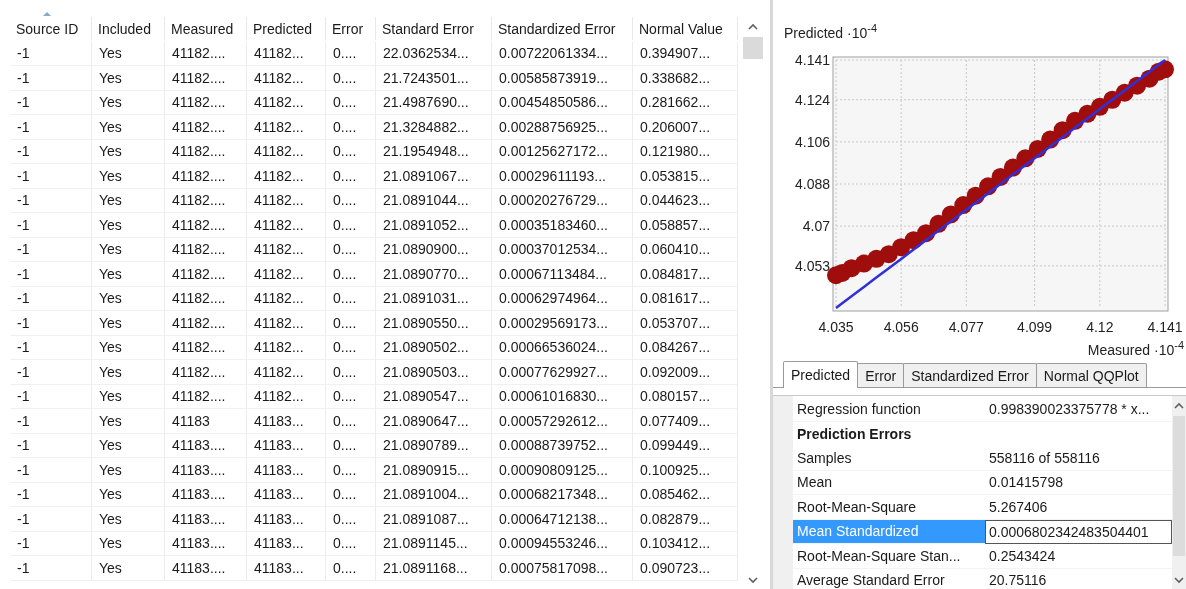 The width and height of the screenshot is (1186, 589). I want to click on property-name: Root-Mean-Square, so click(889, 507).